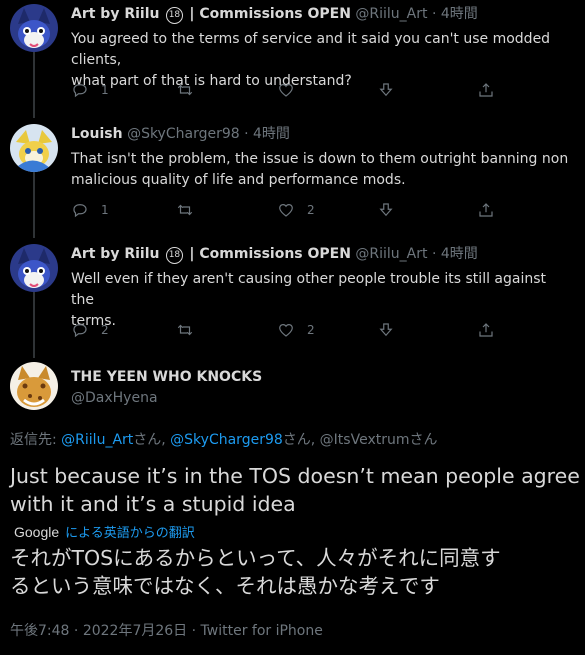  Describe the element at coordinates (135, 631) in the screenshot. I see `post-date: 2022年7月26日` at that location.